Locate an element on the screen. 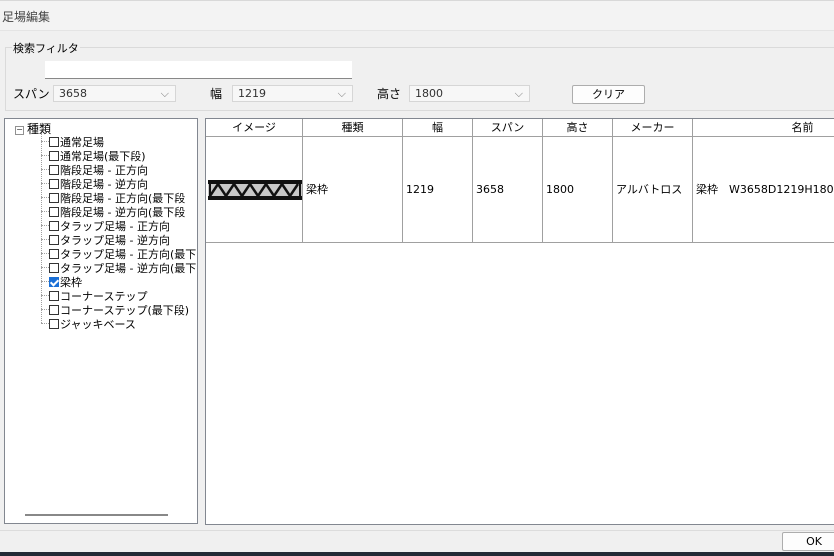 The width and height of the screenshot is (834, 556). tree-item-label: コーナーステップ(最下段) is located at coordinates (125, 310).